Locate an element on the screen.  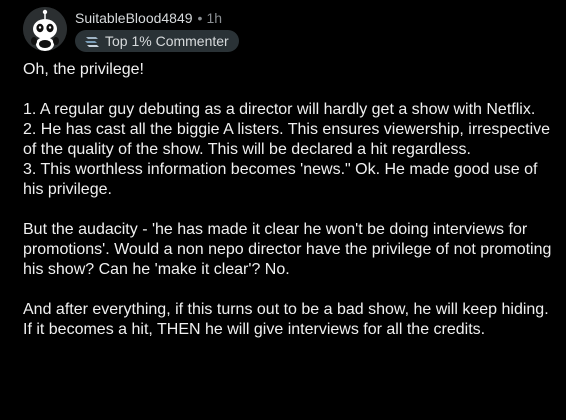
author-row: SuitableBlood4849 • 1h is located at coordinates (148, 18).